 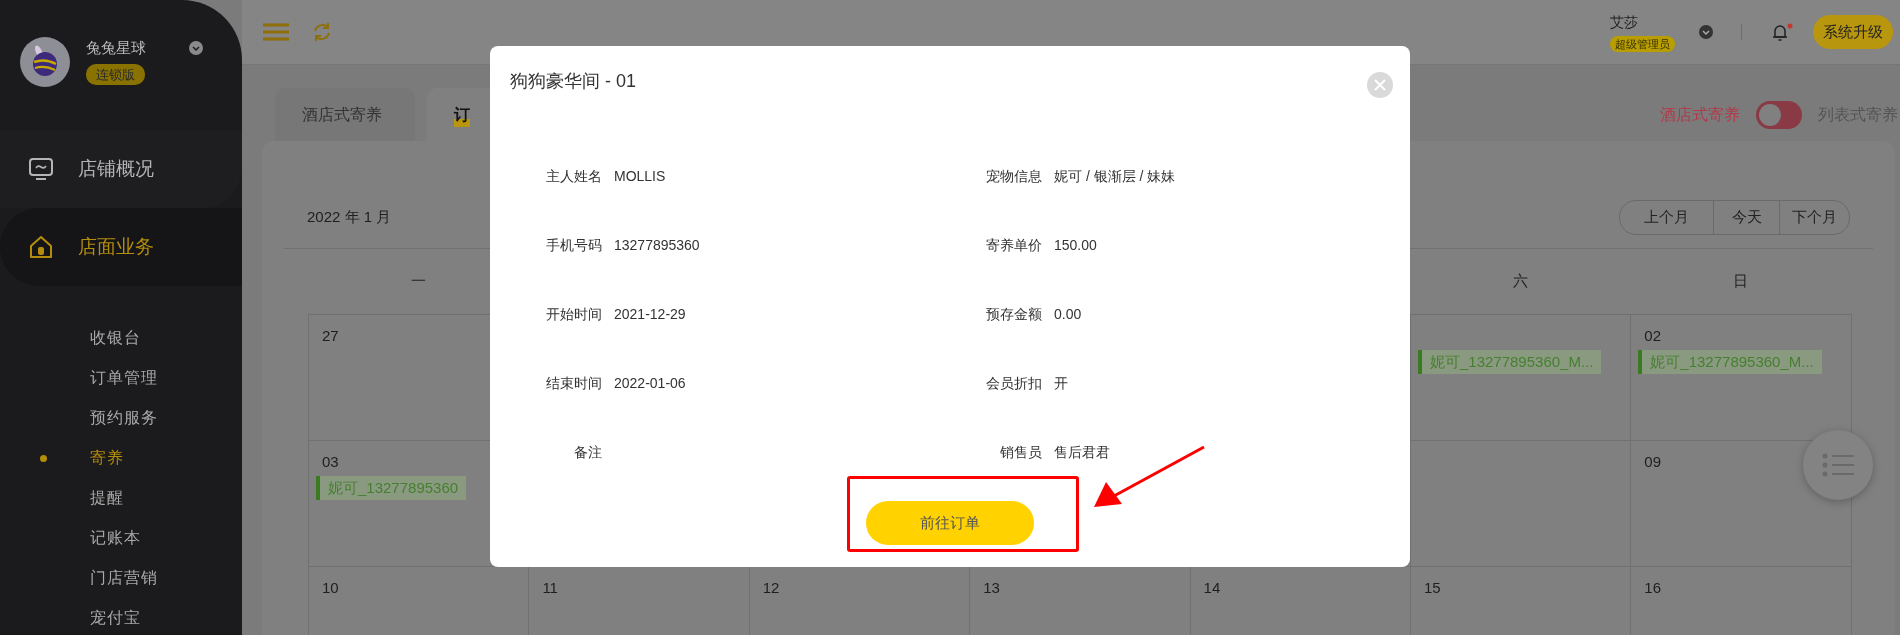 What do you see at coordinates (1013, 314) in the screenshot?
I see `field-label: 预存金额` at bounding box center [1013, 314].